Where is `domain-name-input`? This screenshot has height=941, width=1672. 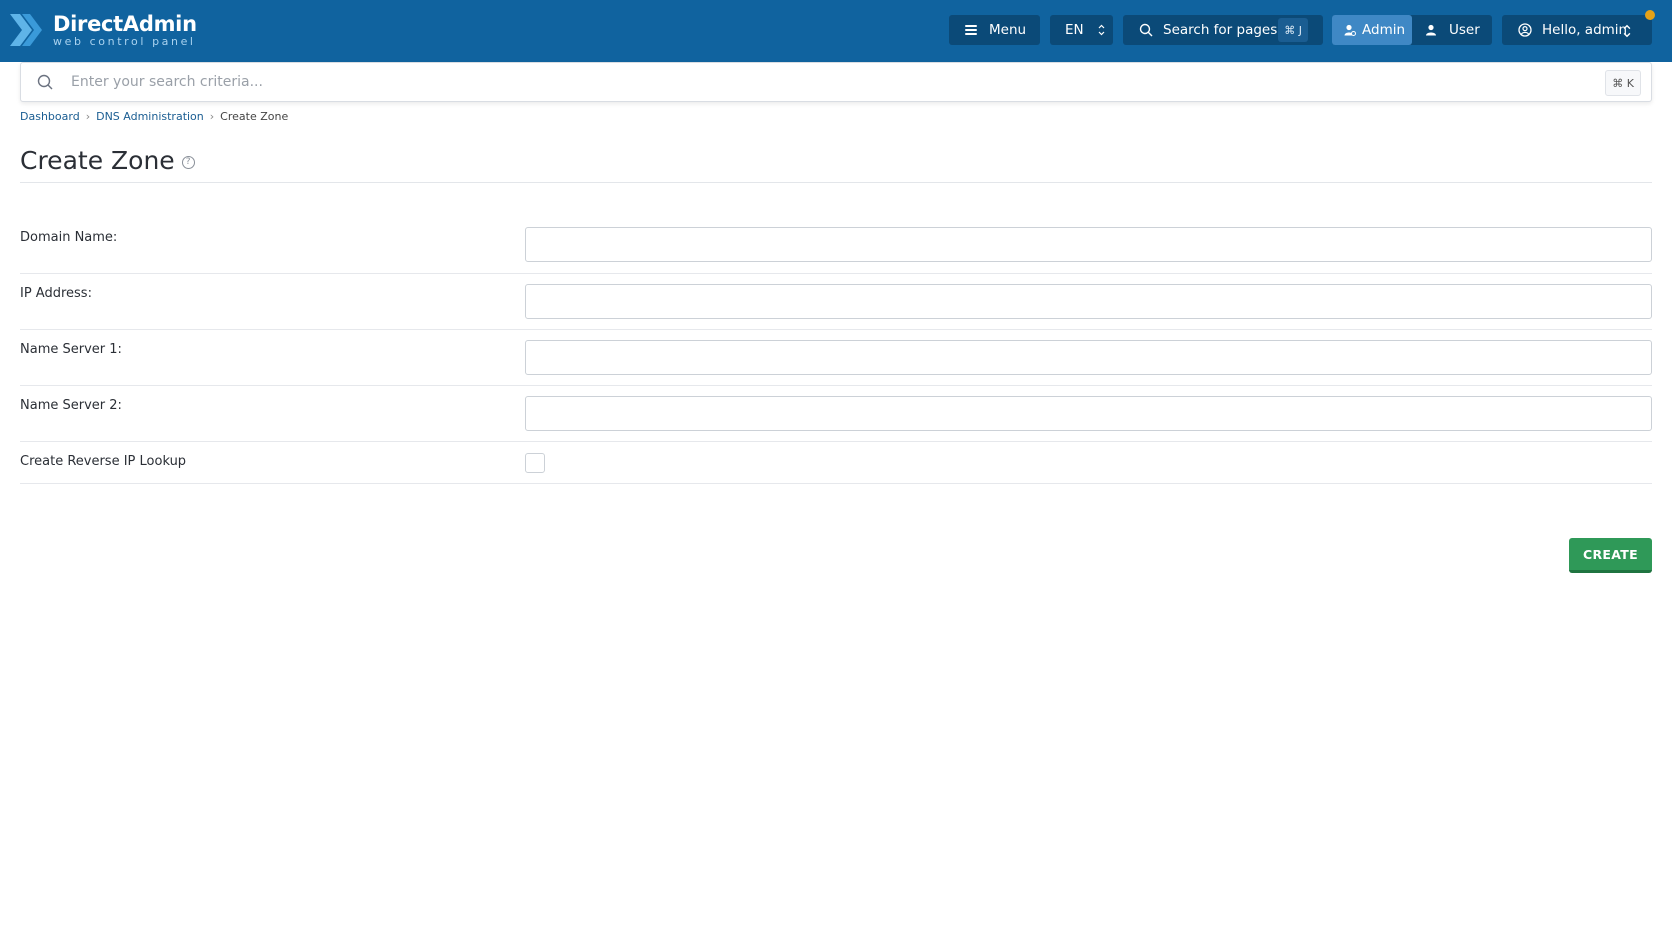 domain-name-input is located at coordinates (1088, 244).